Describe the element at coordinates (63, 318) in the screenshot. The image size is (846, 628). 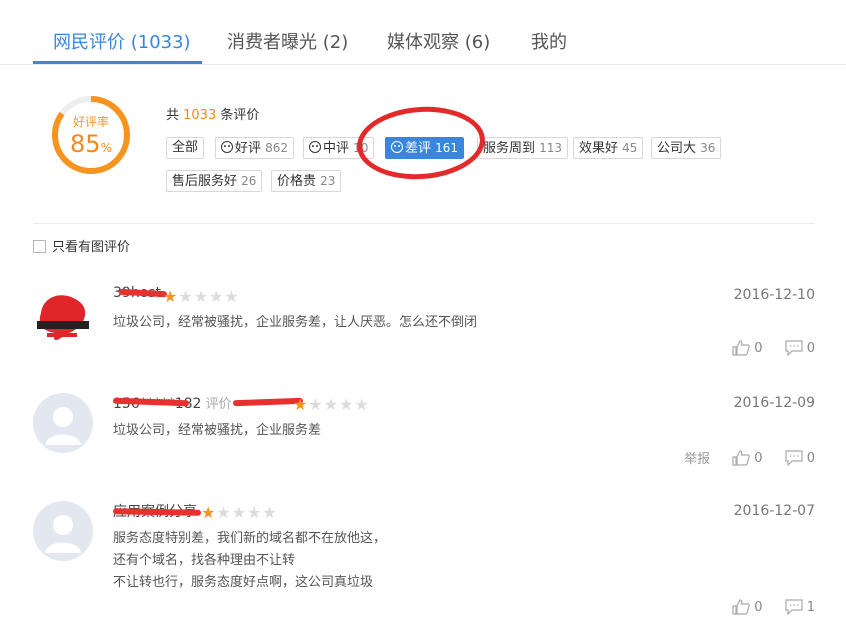
I see `company-logo-icon` at that location.